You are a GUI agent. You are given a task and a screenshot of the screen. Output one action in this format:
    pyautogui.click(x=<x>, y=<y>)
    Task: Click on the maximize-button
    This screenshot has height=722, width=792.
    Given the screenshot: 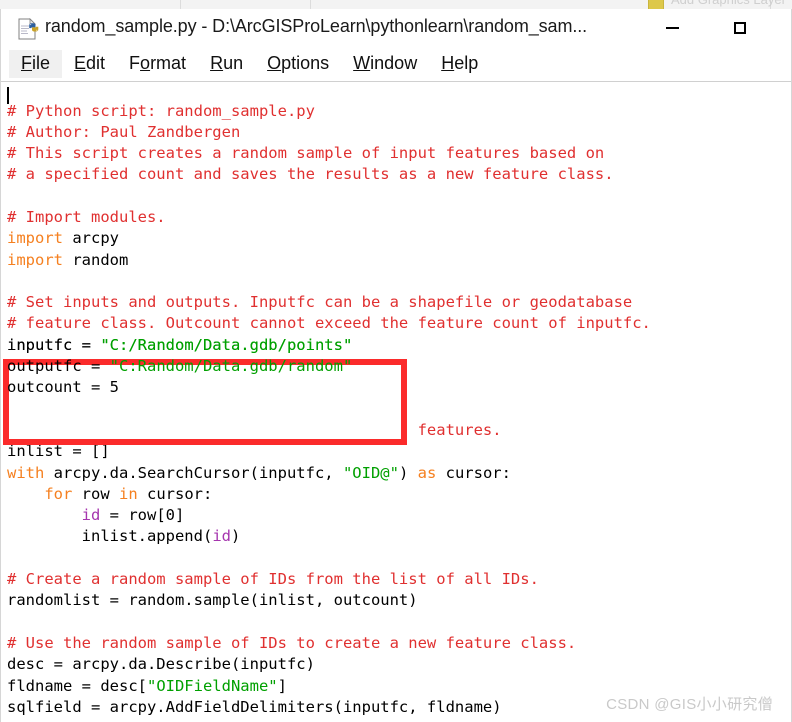 What is the action you would take?
    pyautogui.click(x=740, y=28)
    